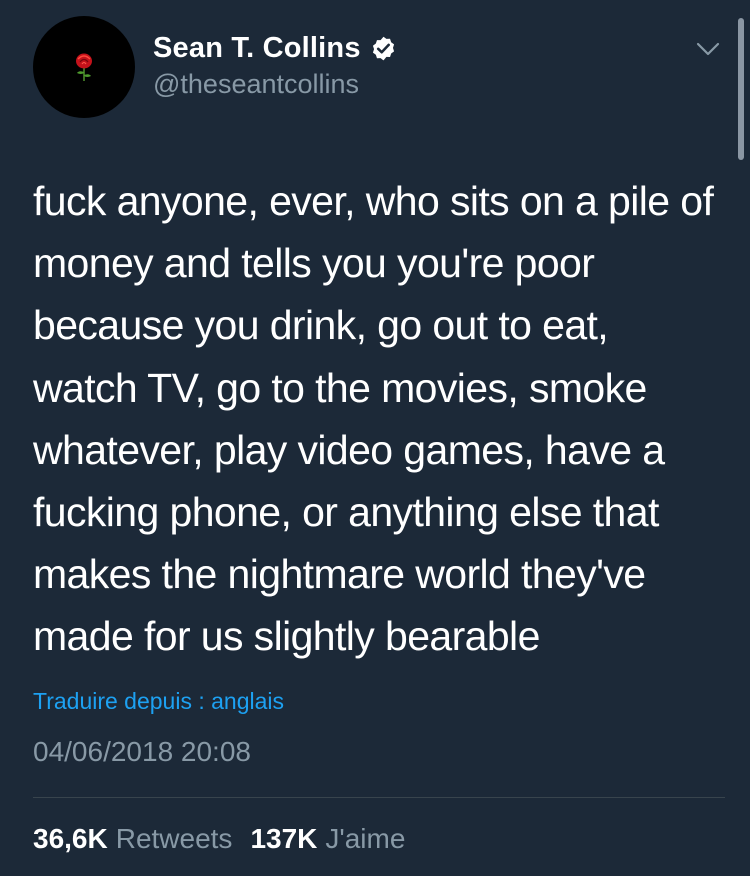 This screenshot has width=750, height=876. Describe the element at coordinates (284, 838) in the screenshot. I see `likes-count: 137K` at that location.